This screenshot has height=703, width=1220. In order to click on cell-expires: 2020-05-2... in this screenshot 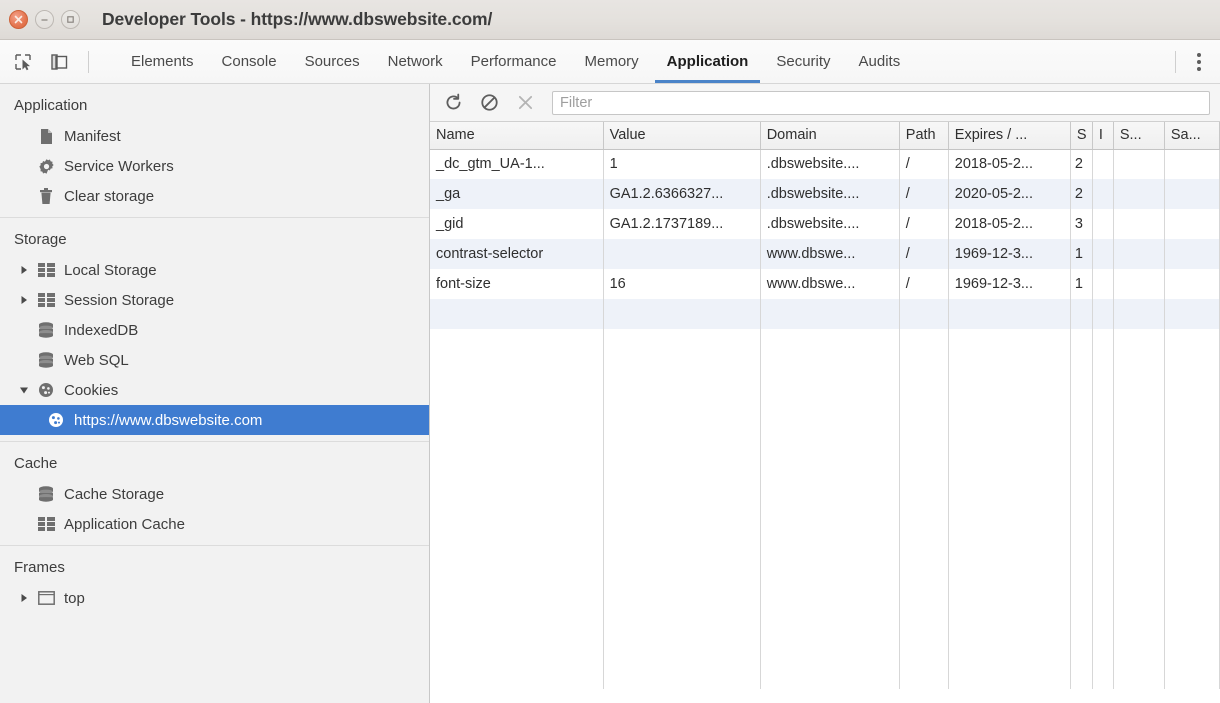, I will do `click(1009, 194)`.